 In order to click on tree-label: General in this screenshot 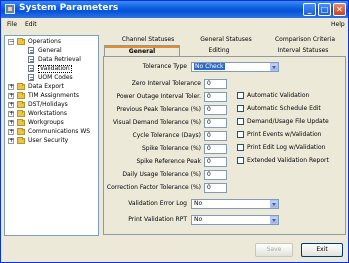, I will do `click(50, 50)`.